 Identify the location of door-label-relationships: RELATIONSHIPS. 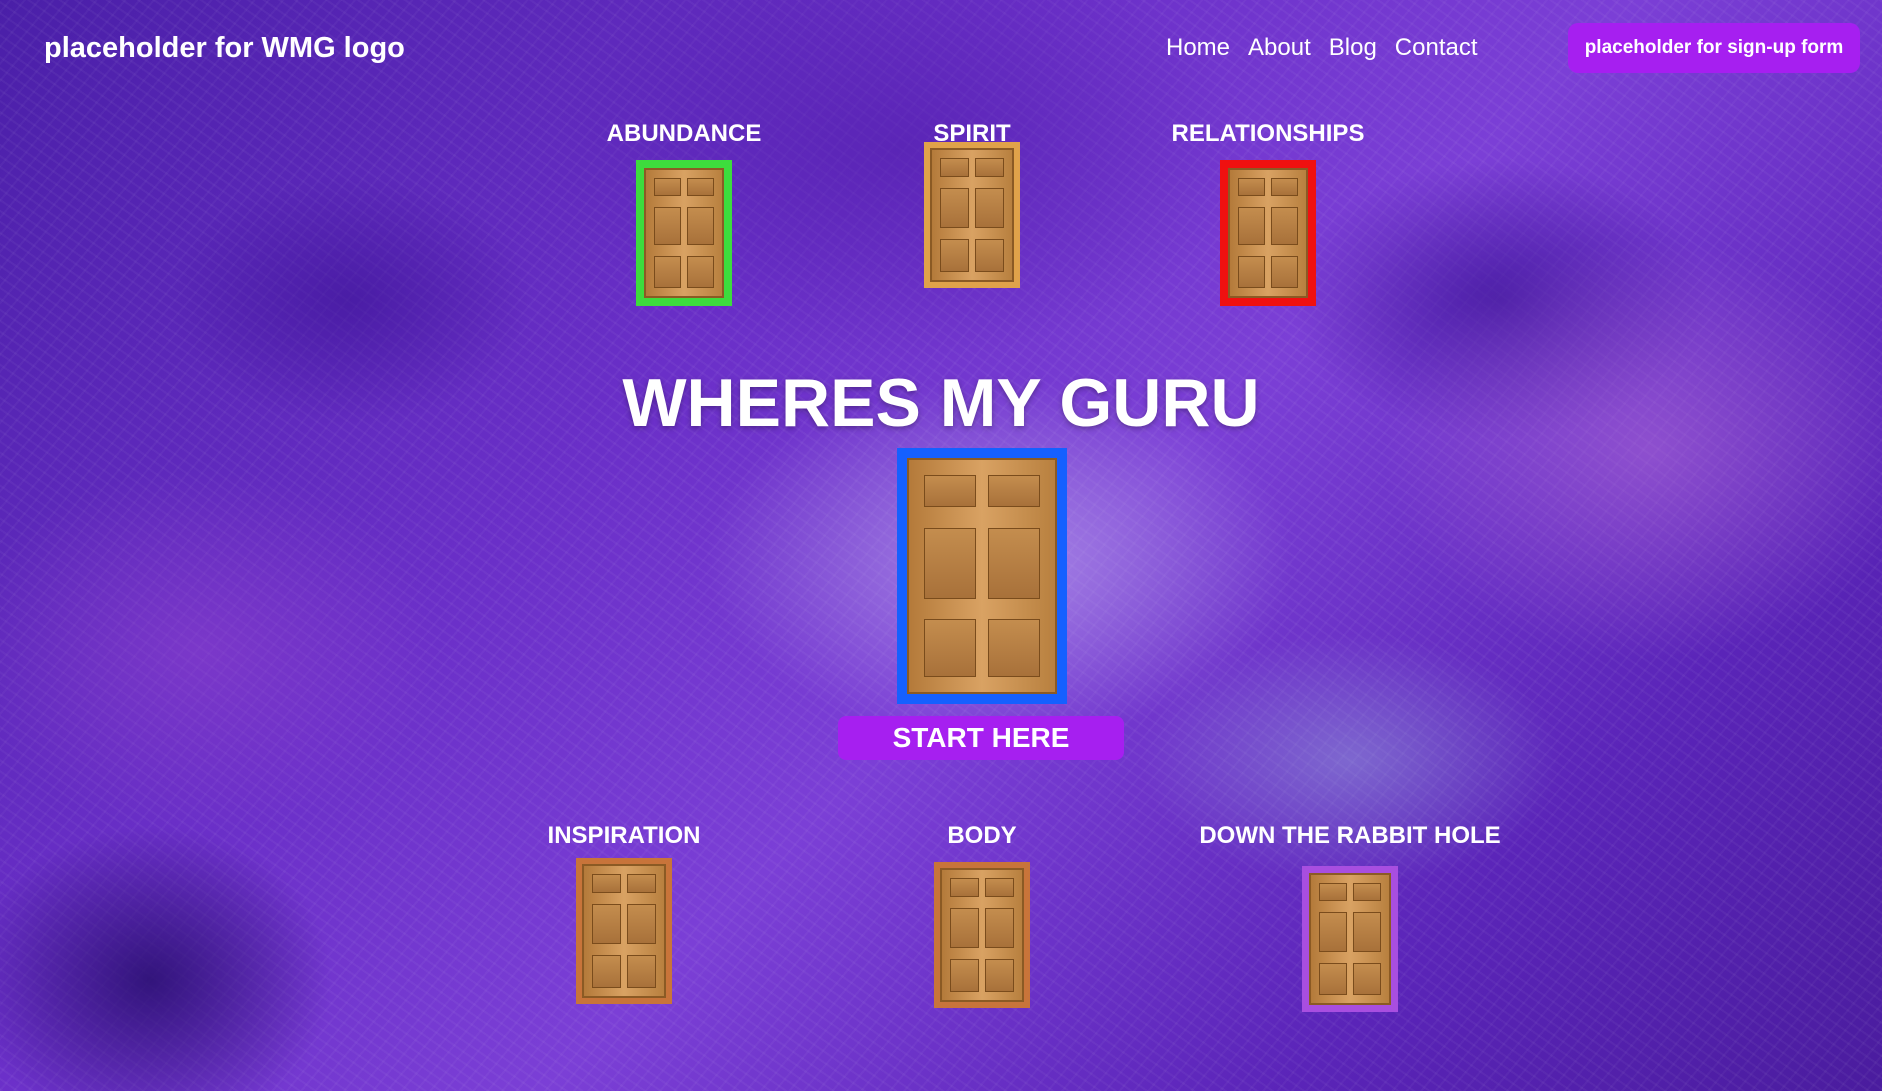
(1268, 133).